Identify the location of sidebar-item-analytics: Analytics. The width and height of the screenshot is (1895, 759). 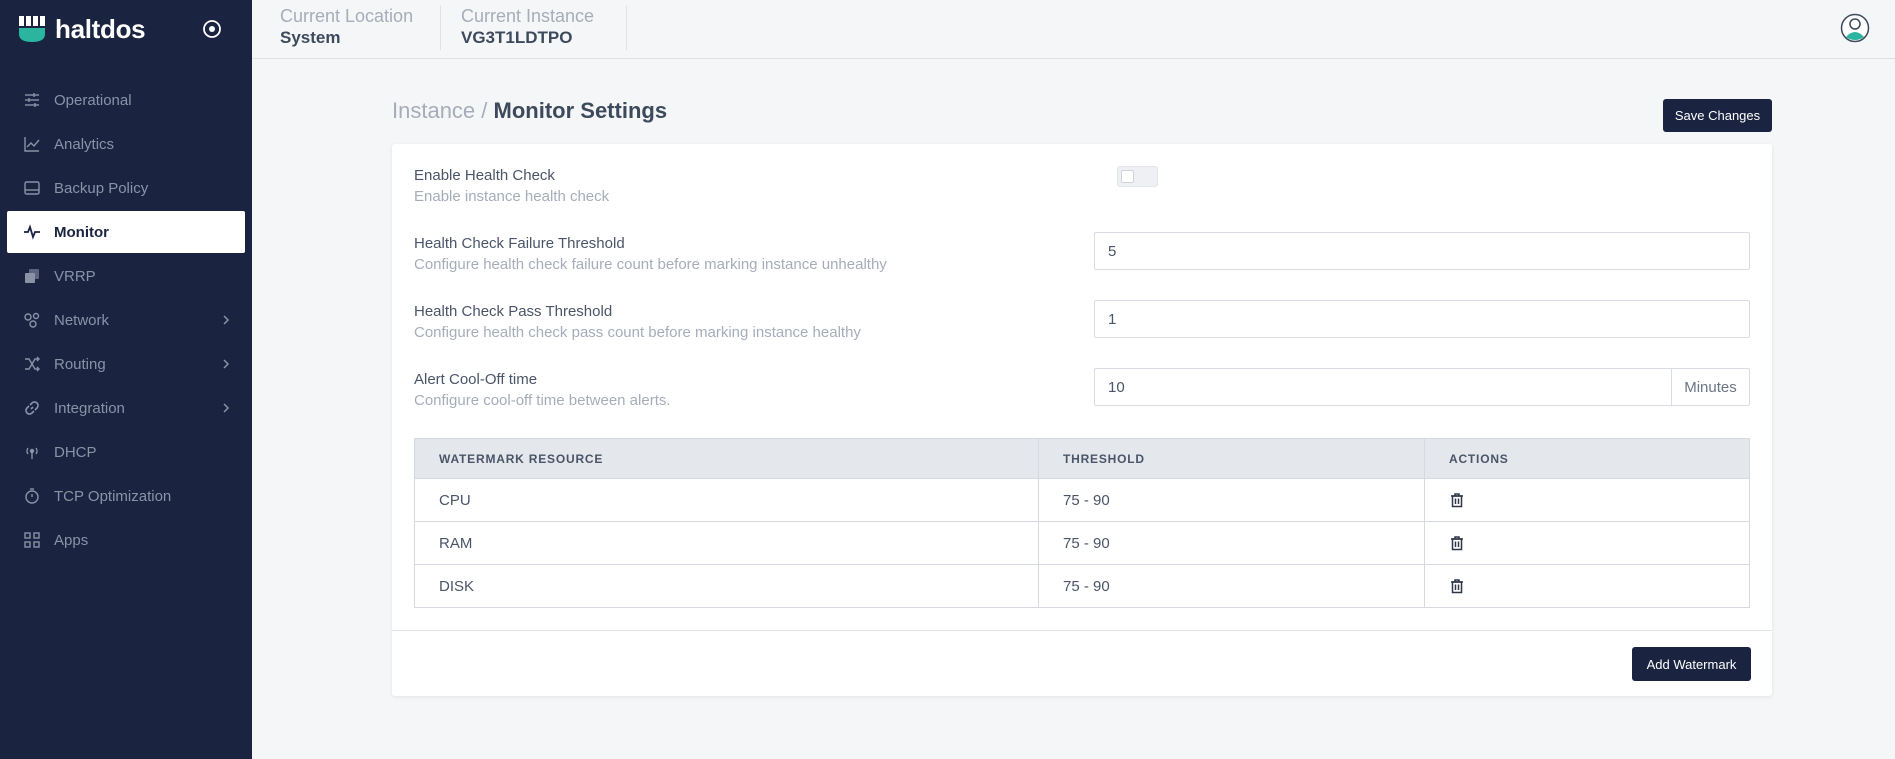
(126, 144).